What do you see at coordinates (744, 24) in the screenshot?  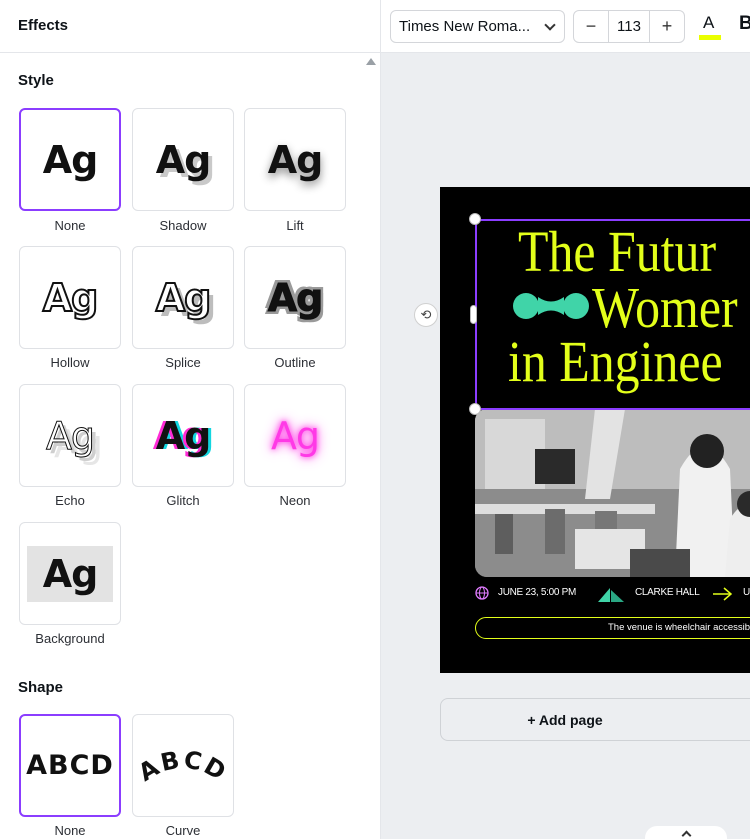 I see `bold-button: B` at bounding box center [744, 24].